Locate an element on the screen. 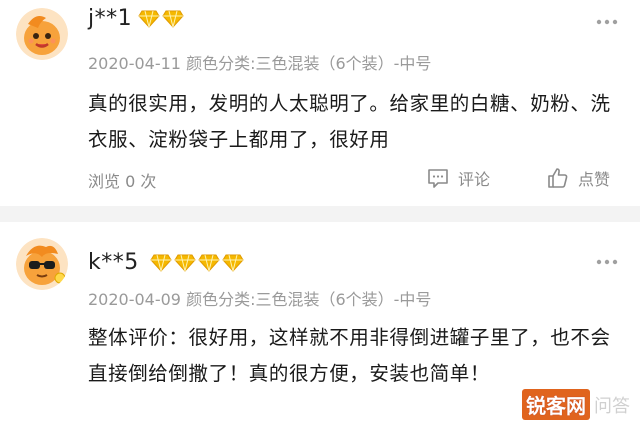  watermark-suffix: 问答 is located at coordinates (612, 406).